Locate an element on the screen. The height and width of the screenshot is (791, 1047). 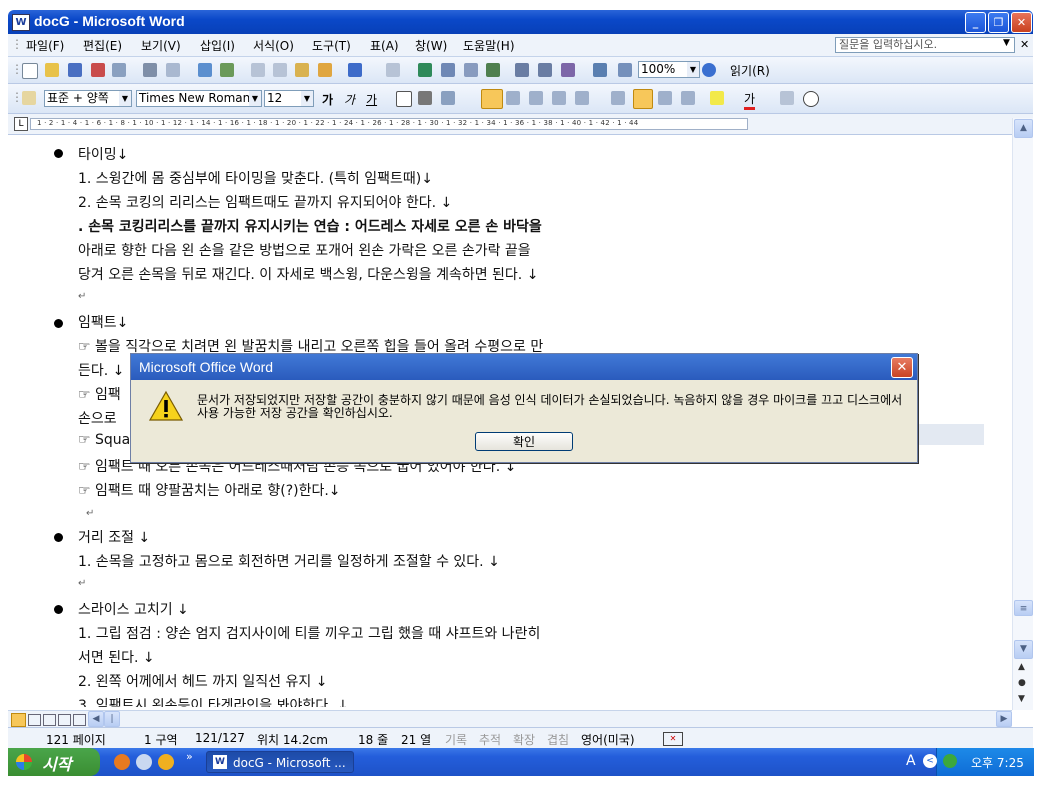
center-align-icon is located at coordinates (513, 98).